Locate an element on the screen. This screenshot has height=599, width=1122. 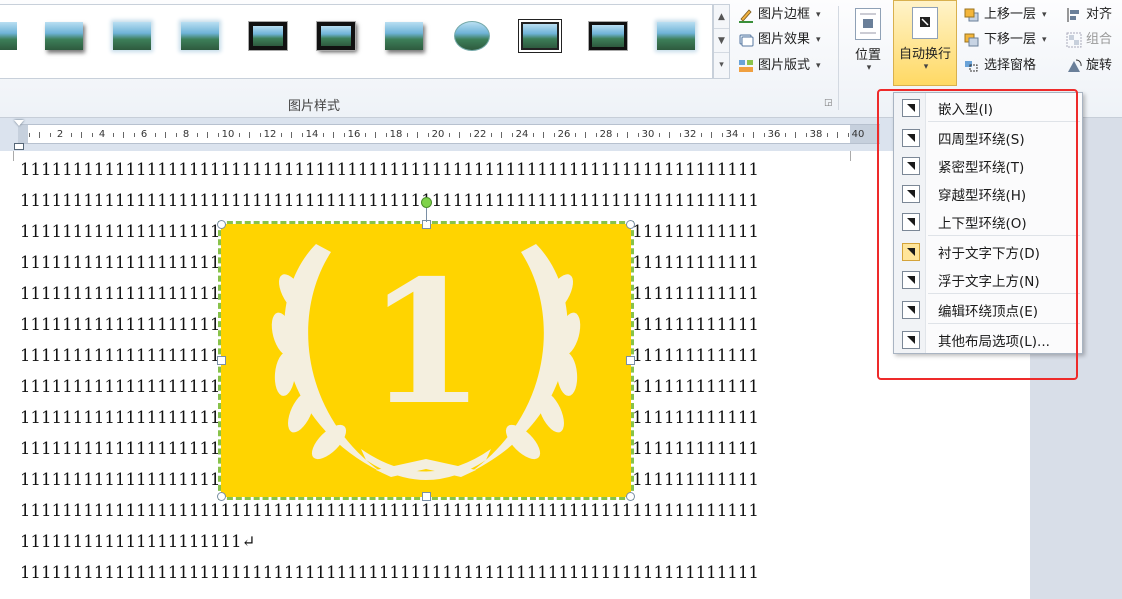
picture-styles-gallery is located at coordinates (356, 41).